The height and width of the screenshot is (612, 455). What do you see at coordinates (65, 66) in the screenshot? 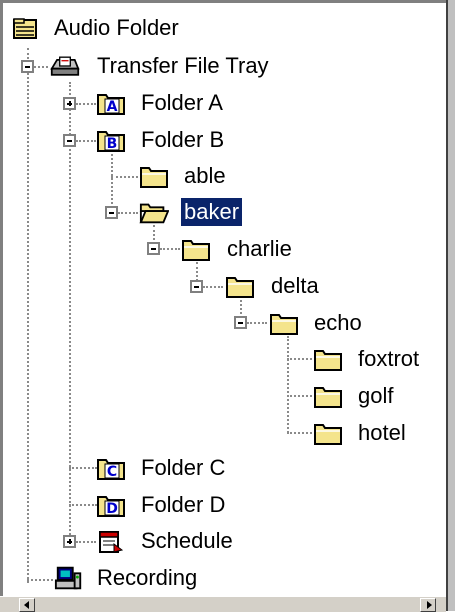
I see `tray-icon` at bounding box center [65, 66].